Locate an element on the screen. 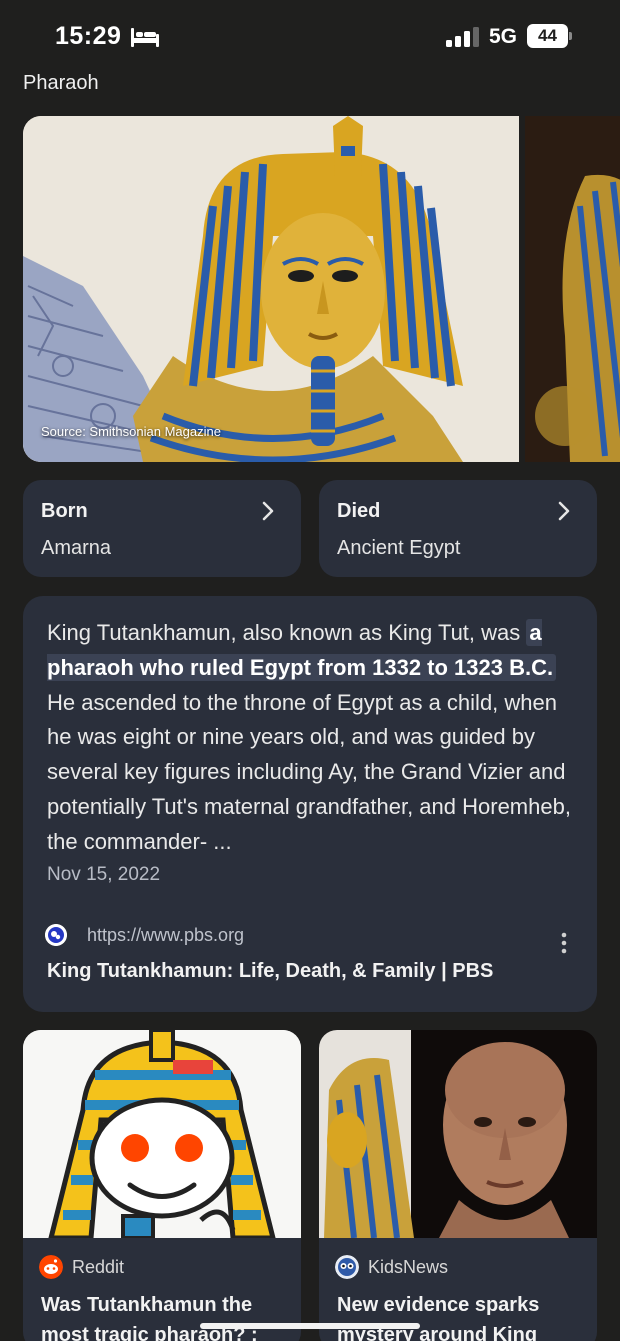 This screenshot has width=620, height=1341. status-bar: 15:29 5G 44 is located at coordinates (310, 36).